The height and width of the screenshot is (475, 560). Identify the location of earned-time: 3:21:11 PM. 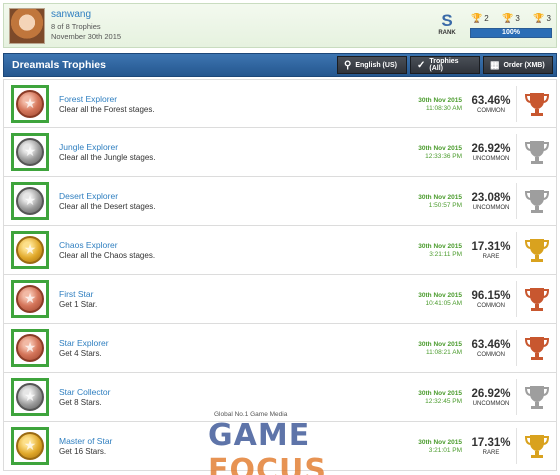
(445, 254).